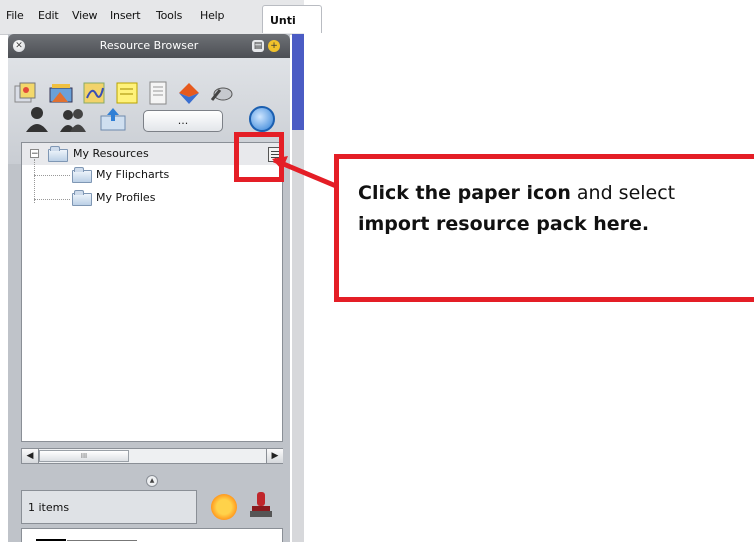 The height and width of the screenshot is (542, 754). What do you see at coordinates (132, 174) in the screenshot?
I see `tree-label-my-flipcharts: My Flipcharts` at bounding box center [132, 174].